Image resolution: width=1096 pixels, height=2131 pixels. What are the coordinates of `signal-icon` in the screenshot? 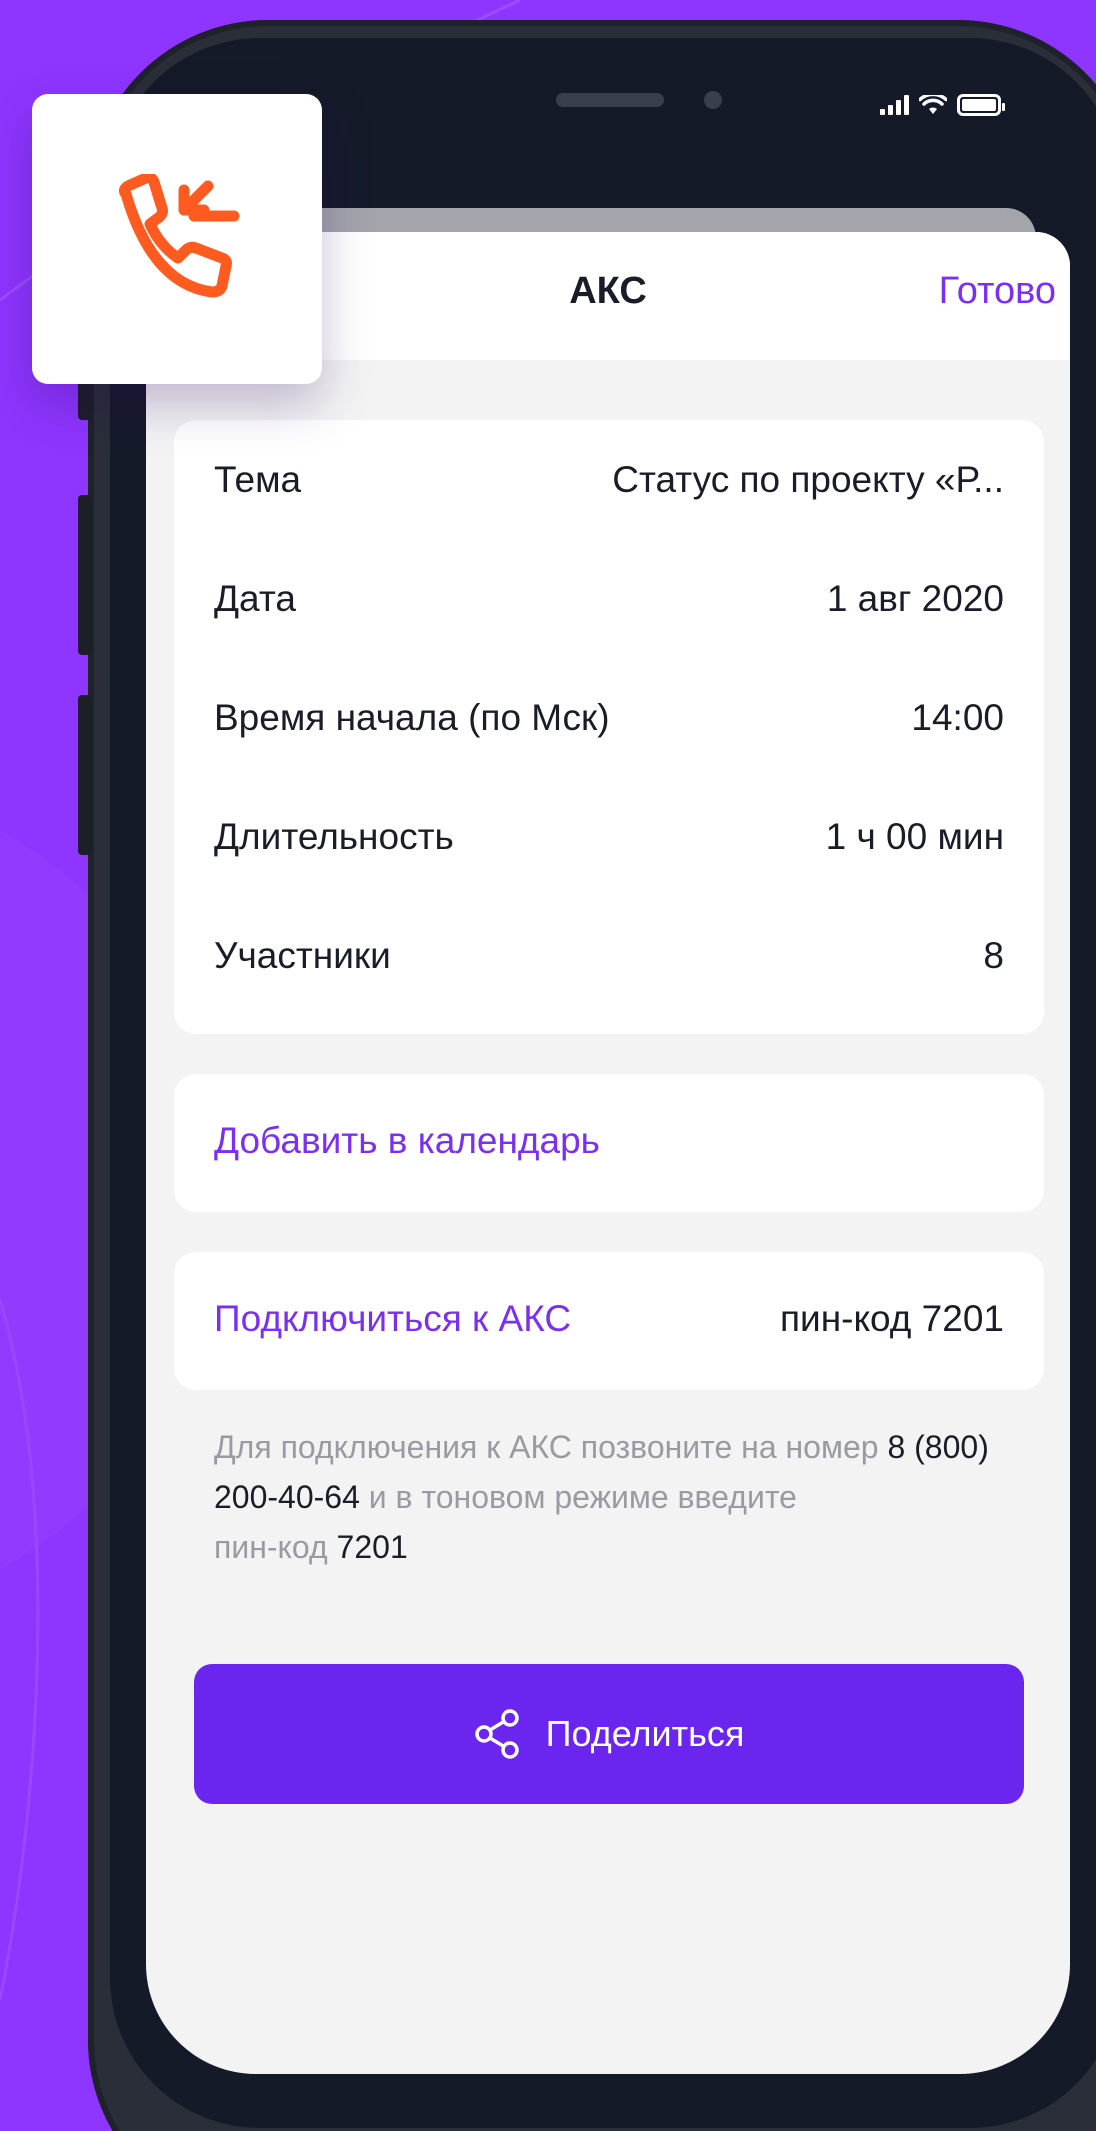 It's located at (894, 105).